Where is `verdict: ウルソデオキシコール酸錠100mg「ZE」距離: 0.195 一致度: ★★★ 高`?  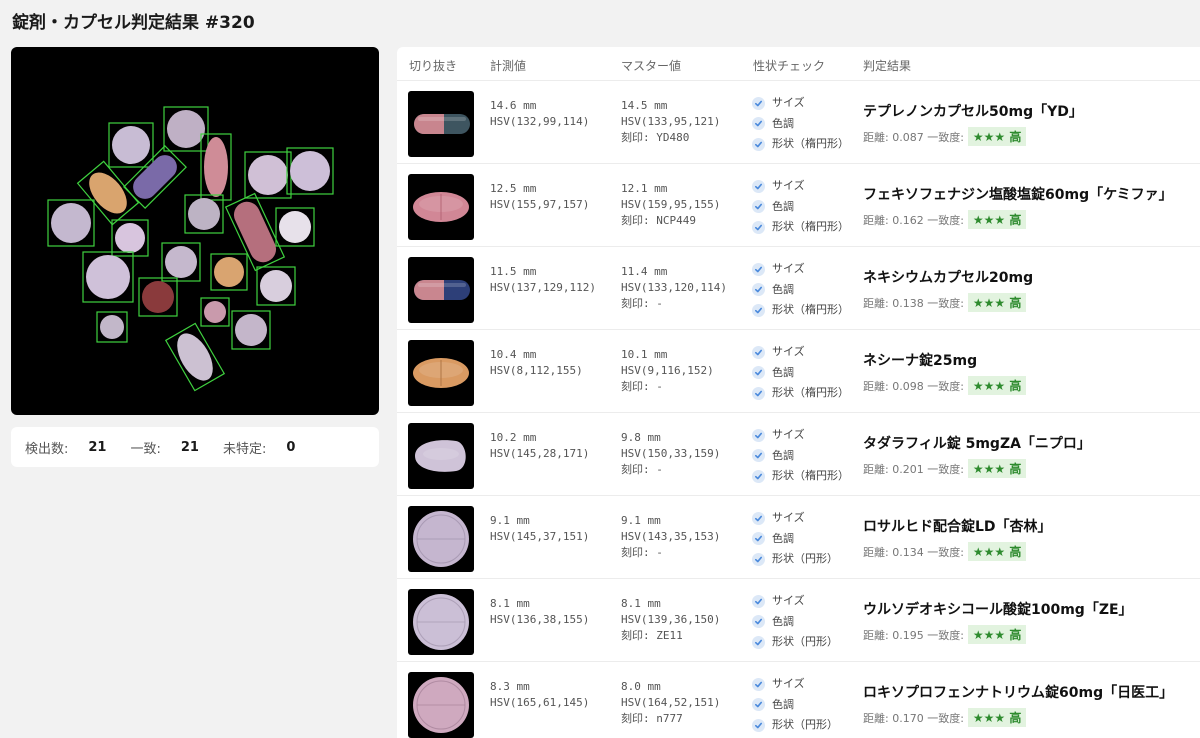 verdict: ウルソデオキシコール酸錠100mg「ZE」距離: 0.195 一致度: ★★★ 高 is located at coordinates (998, 621).